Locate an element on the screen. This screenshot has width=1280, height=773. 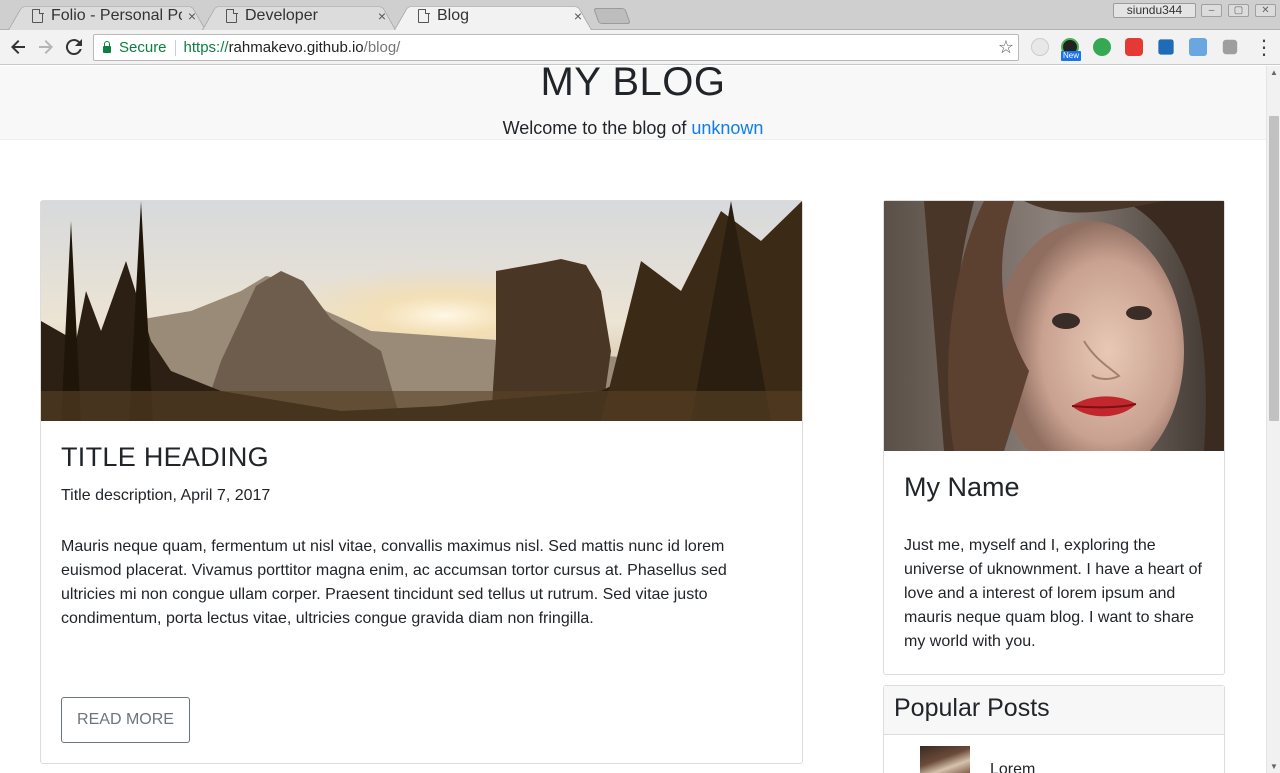
post-description: Title description, April 7, 2017 is located at coordinates (166, 495).